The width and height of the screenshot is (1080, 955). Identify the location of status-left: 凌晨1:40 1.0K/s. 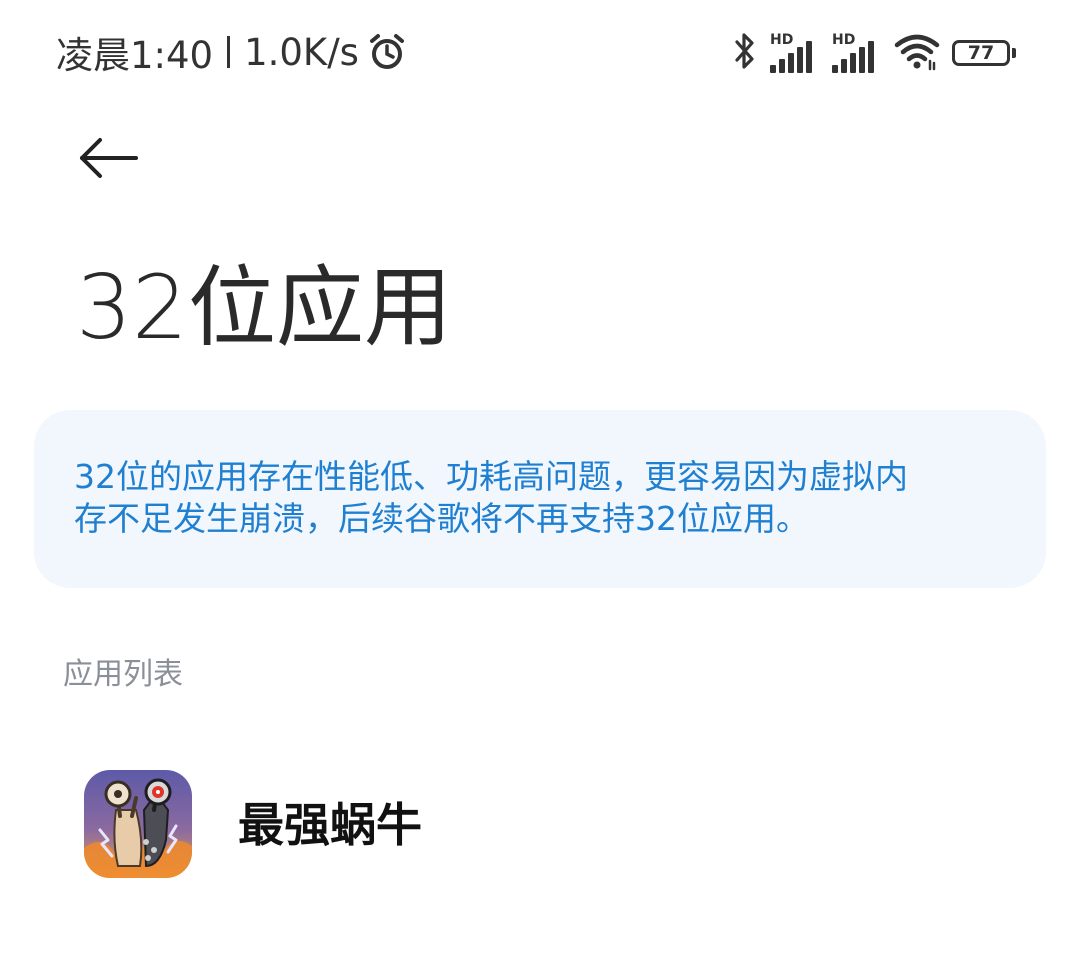
(231, 52).